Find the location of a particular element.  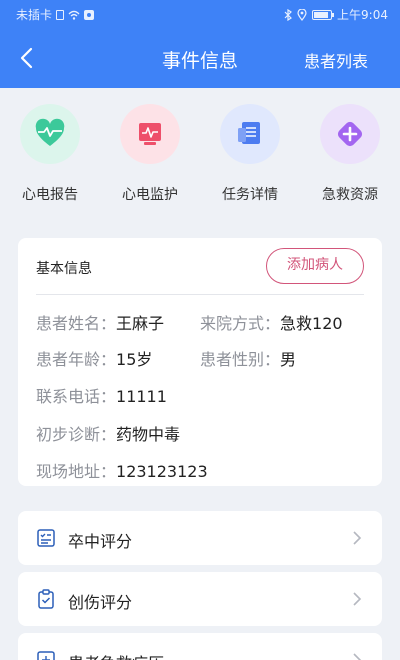

field-label: 现场地址： is located at coordinates (76, 471).